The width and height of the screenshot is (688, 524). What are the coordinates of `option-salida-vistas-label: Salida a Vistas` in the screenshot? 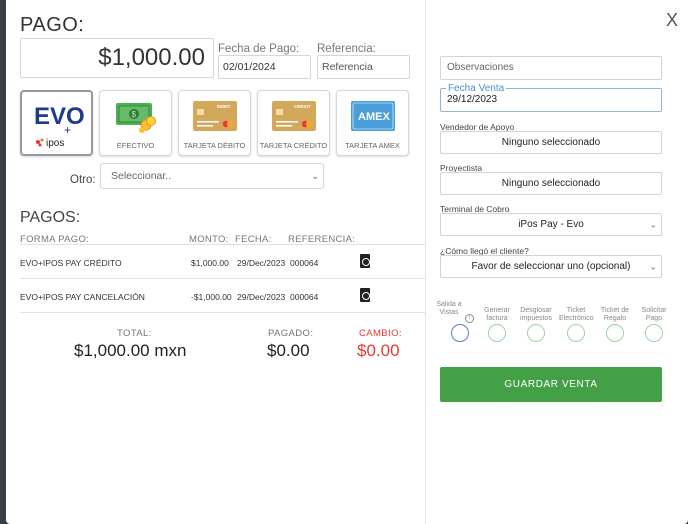 It's located at (449, 308).